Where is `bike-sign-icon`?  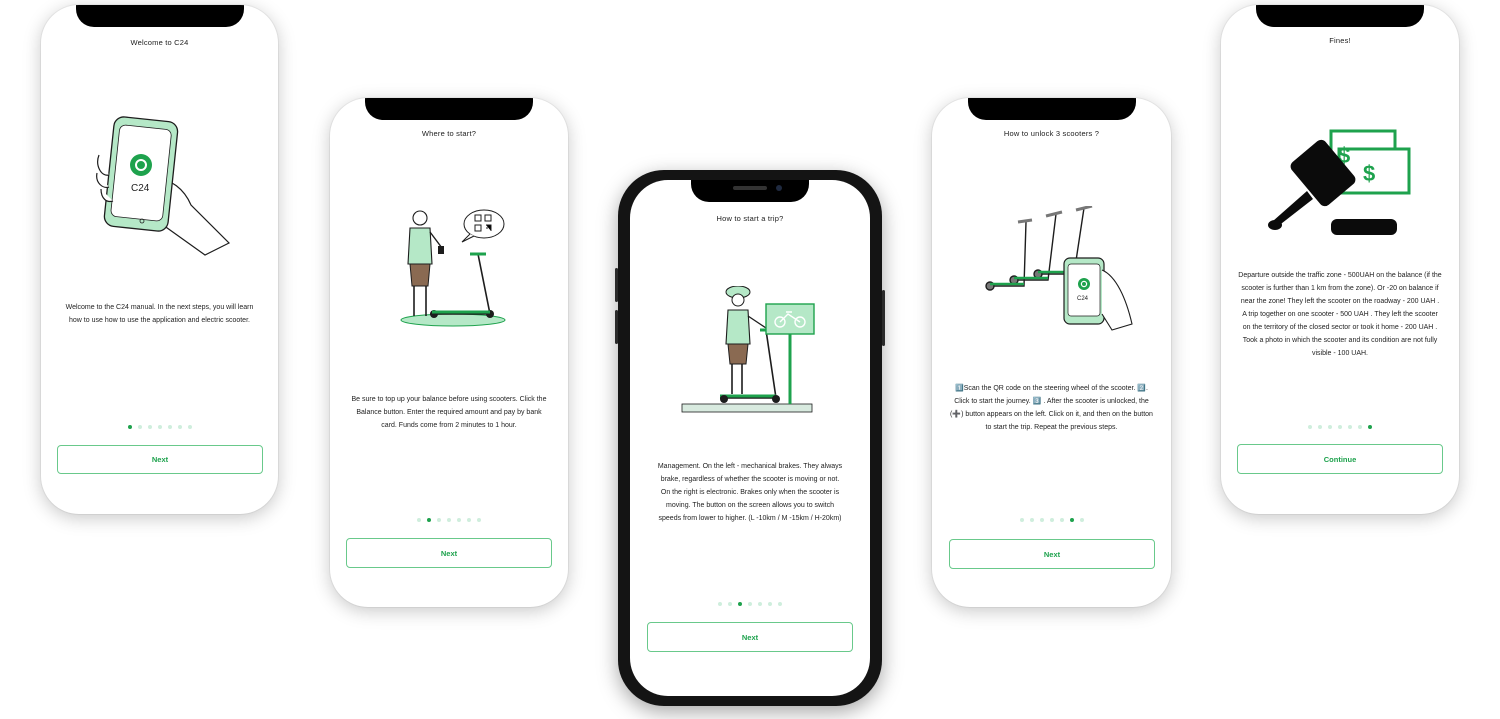
bike-sign-icon is located at coordinates (790, 319).